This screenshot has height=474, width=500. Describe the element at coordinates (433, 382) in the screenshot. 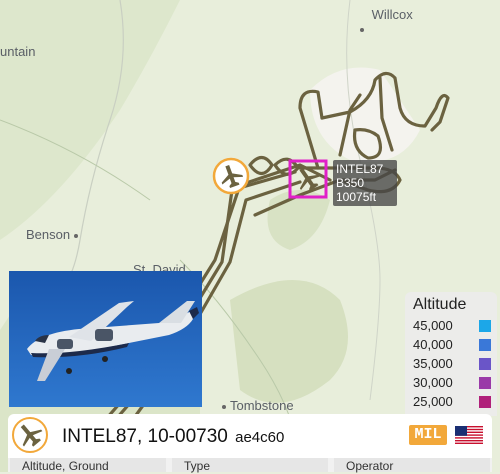

I see `legend-value: 30,000` at that location.